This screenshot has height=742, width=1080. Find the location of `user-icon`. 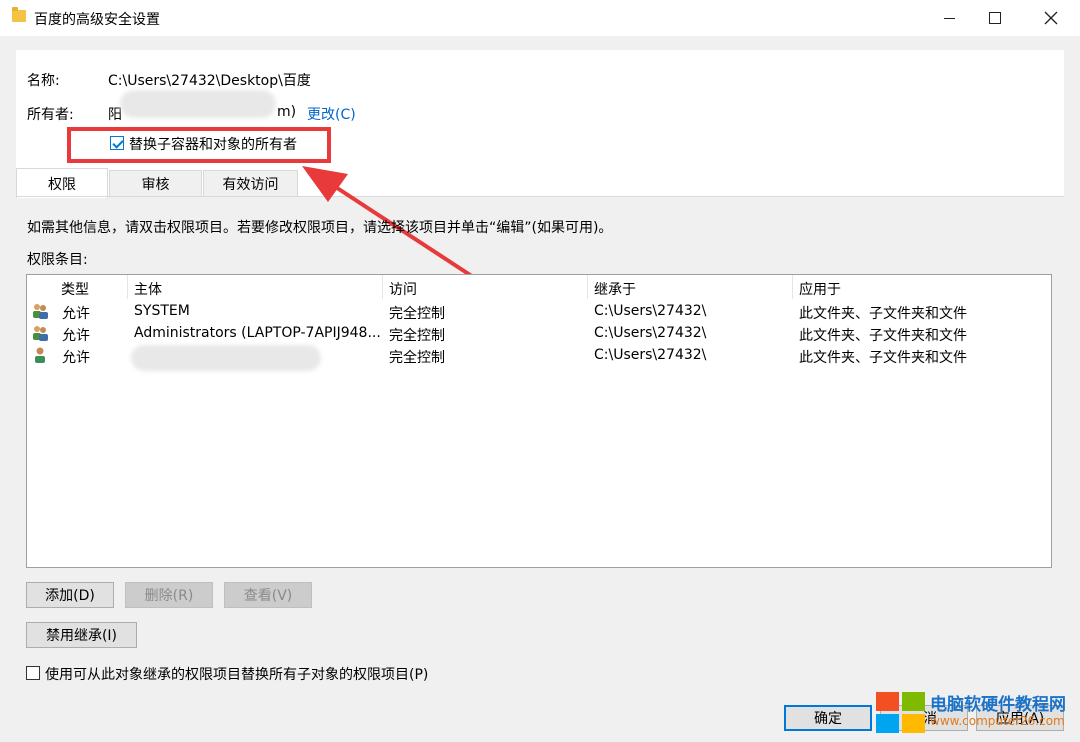

user-icon is located at coordinates (40, 355).